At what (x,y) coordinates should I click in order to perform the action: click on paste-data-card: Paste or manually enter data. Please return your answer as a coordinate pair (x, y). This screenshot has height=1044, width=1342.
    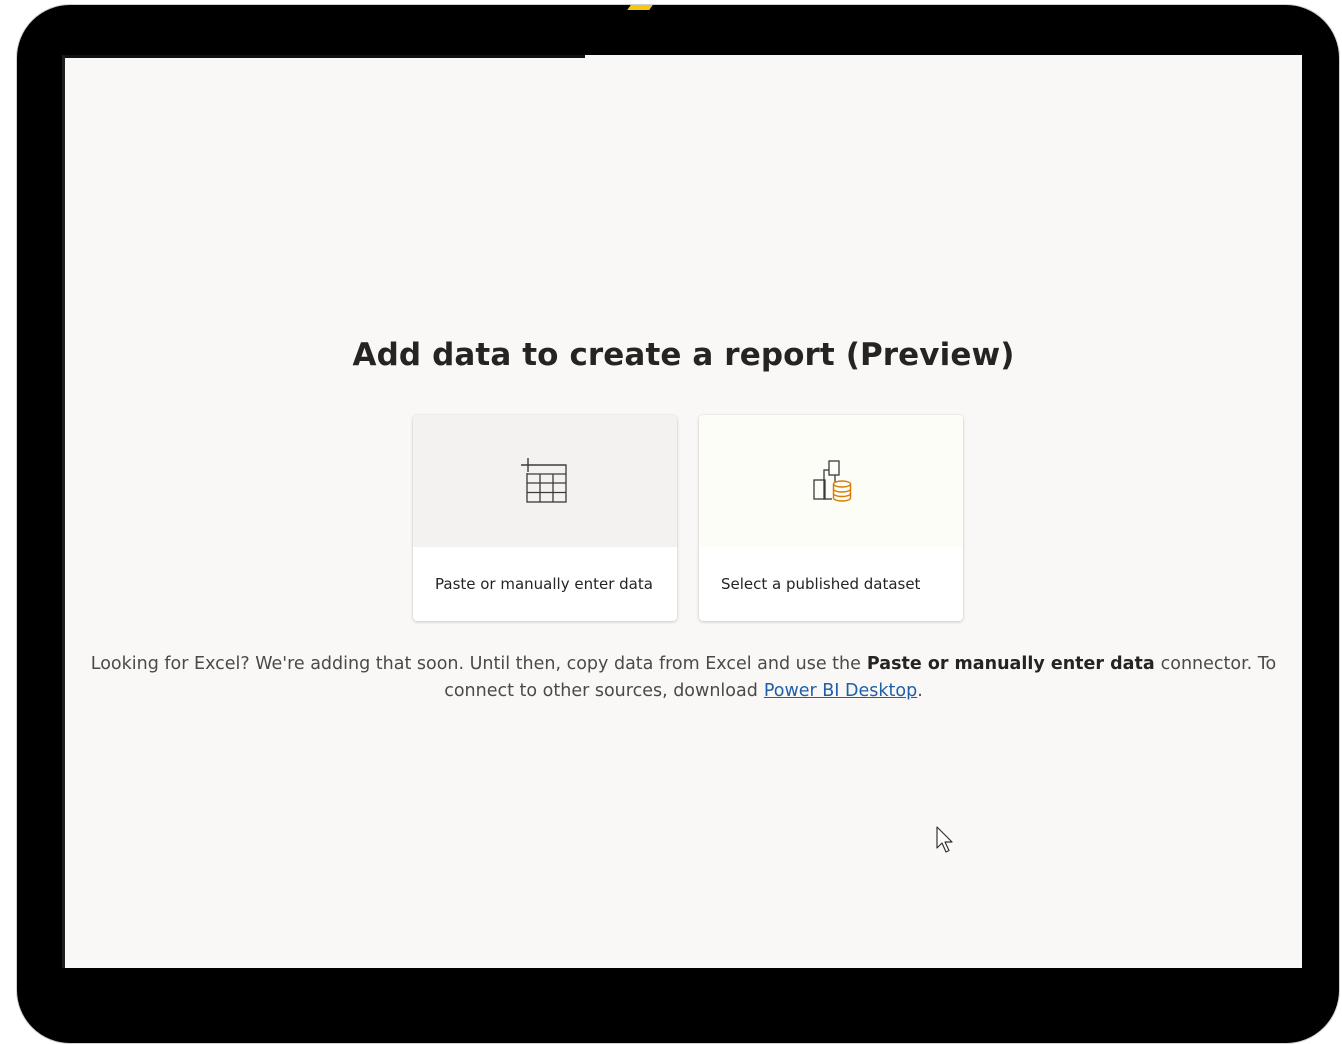
    Looking at the image, I should click on (545, 518).